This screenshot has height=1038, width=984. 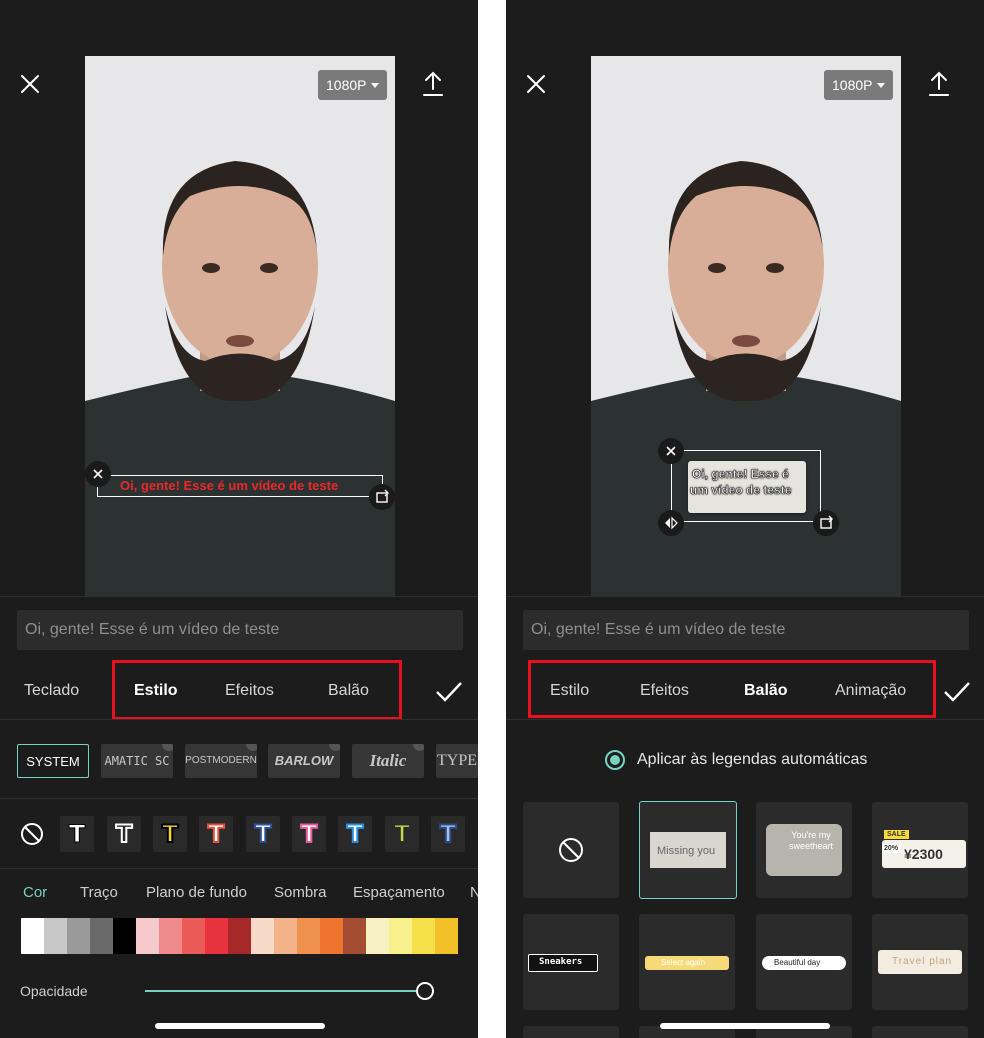 I want to click on auto-caption-label: Aplicar às legendas automáticas, so click(x=752, y=759).